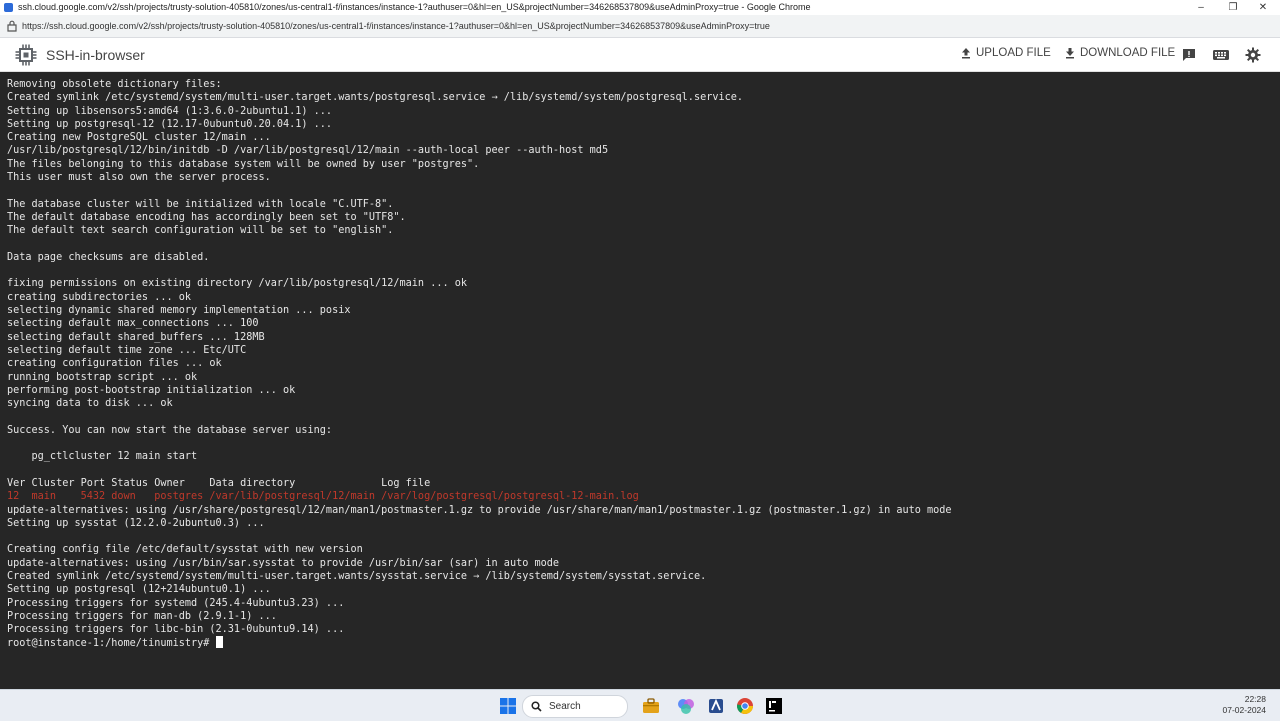  What do you see at coordinates (219, 642) in the screenshot?
I see `terminal-cursor` at bounding box center [219, 642].